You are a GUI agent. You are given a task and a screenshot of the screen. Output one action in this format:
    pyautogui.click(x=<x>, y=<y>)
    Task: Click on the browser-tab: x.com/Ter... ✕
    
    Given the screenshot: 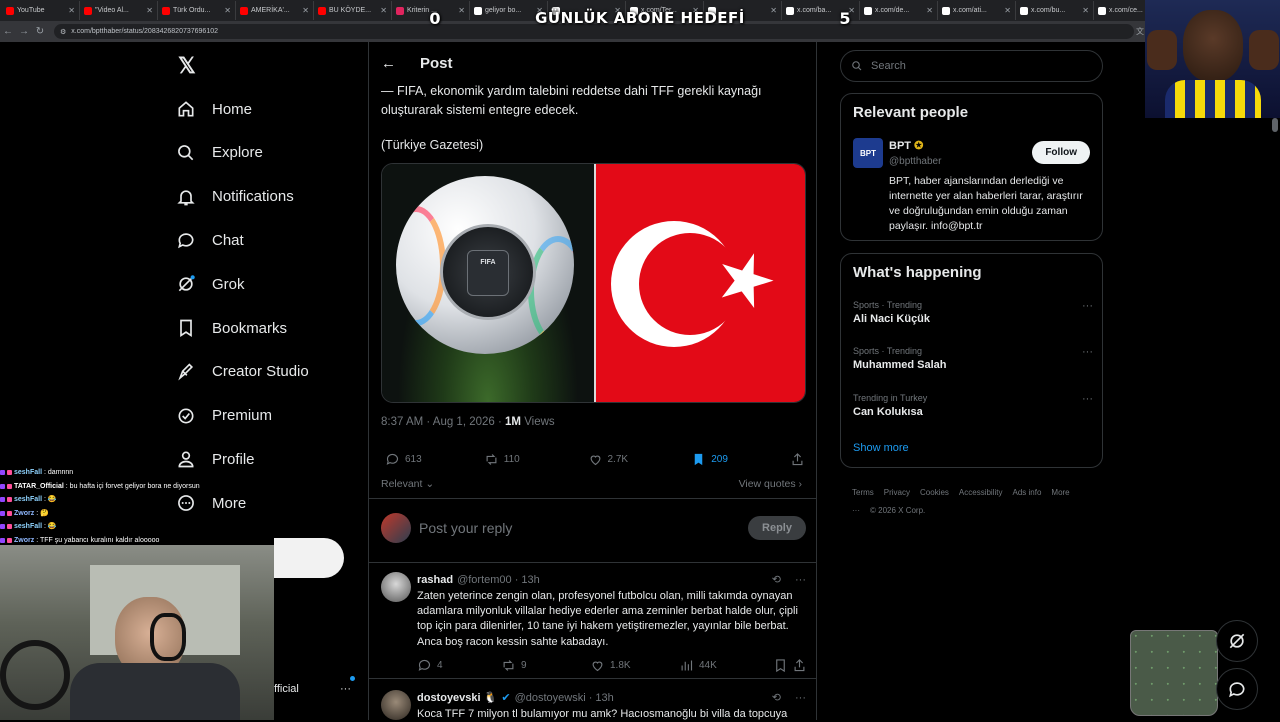 What is the action you would take?
    pyautogui.click(x=665, y=10)
    